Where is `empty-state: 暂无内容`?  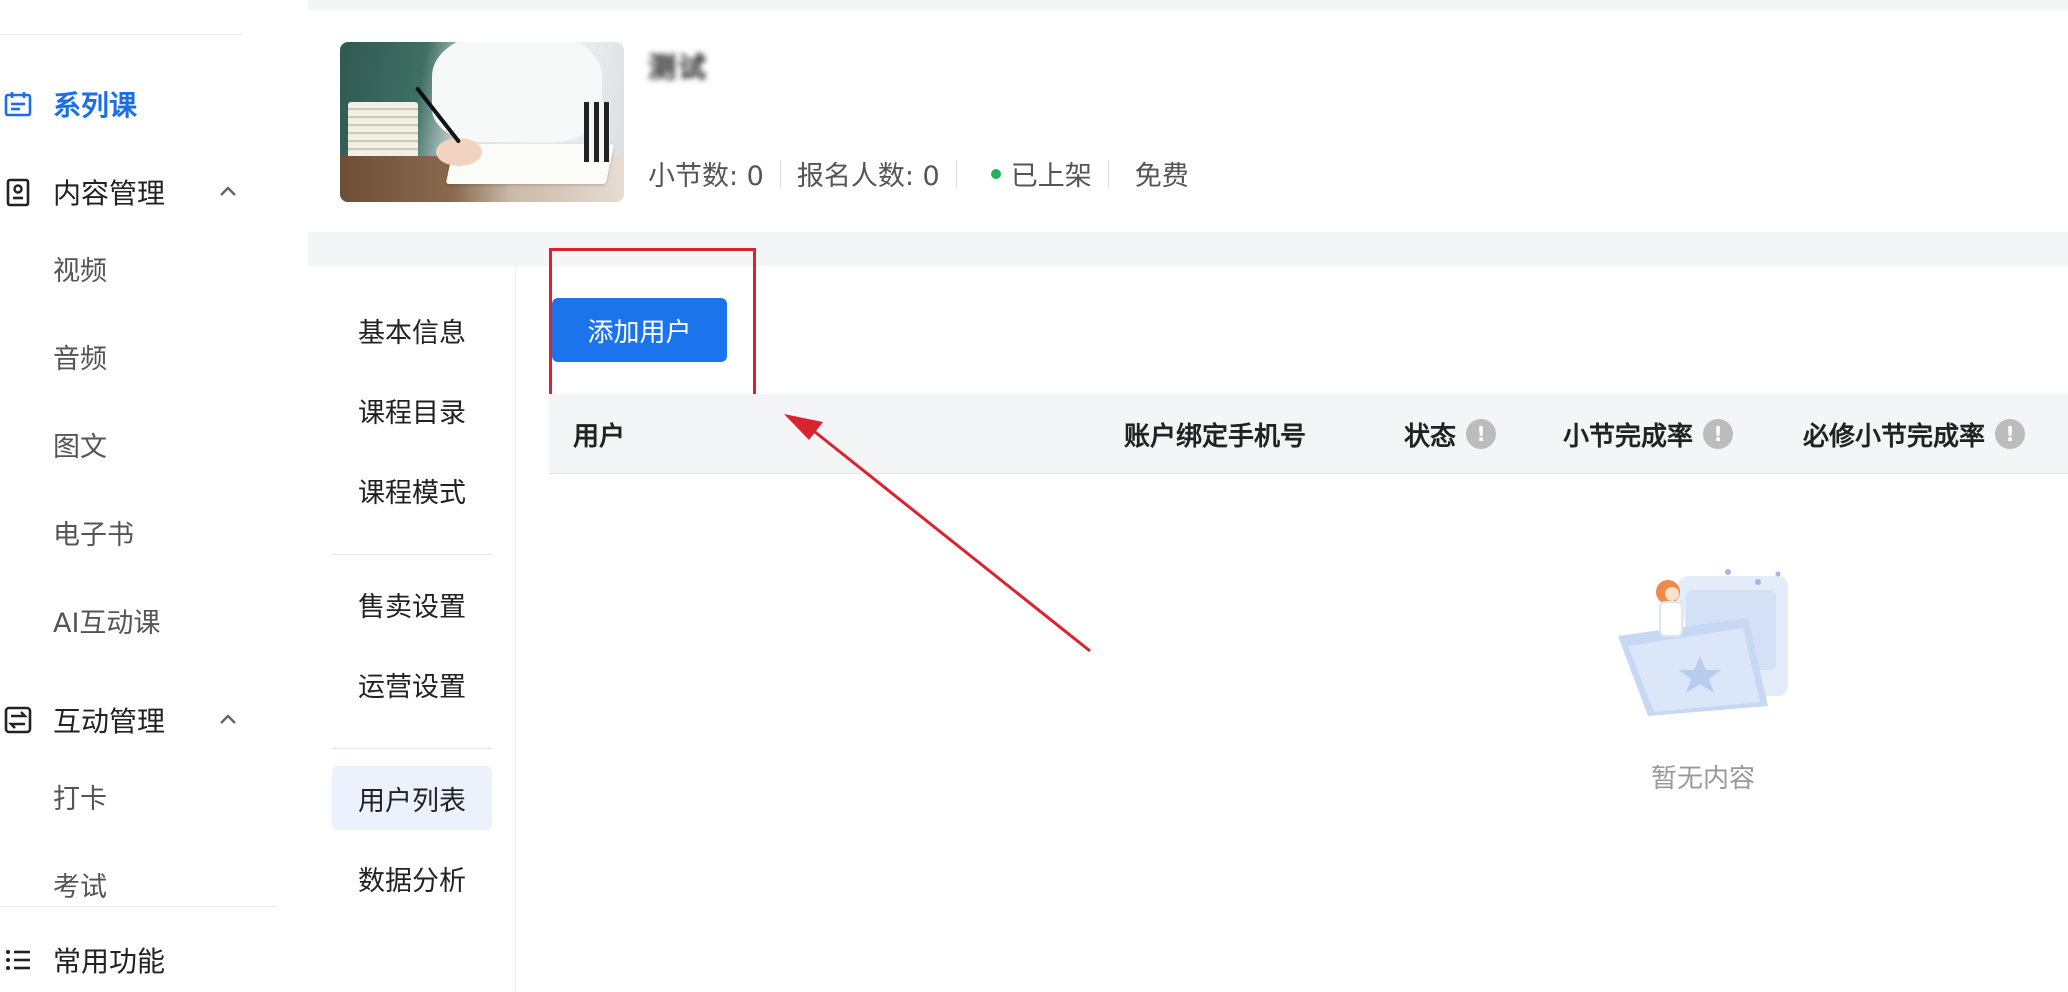 empty-state: 暂无内容 is located at coordinates (1703, 680).